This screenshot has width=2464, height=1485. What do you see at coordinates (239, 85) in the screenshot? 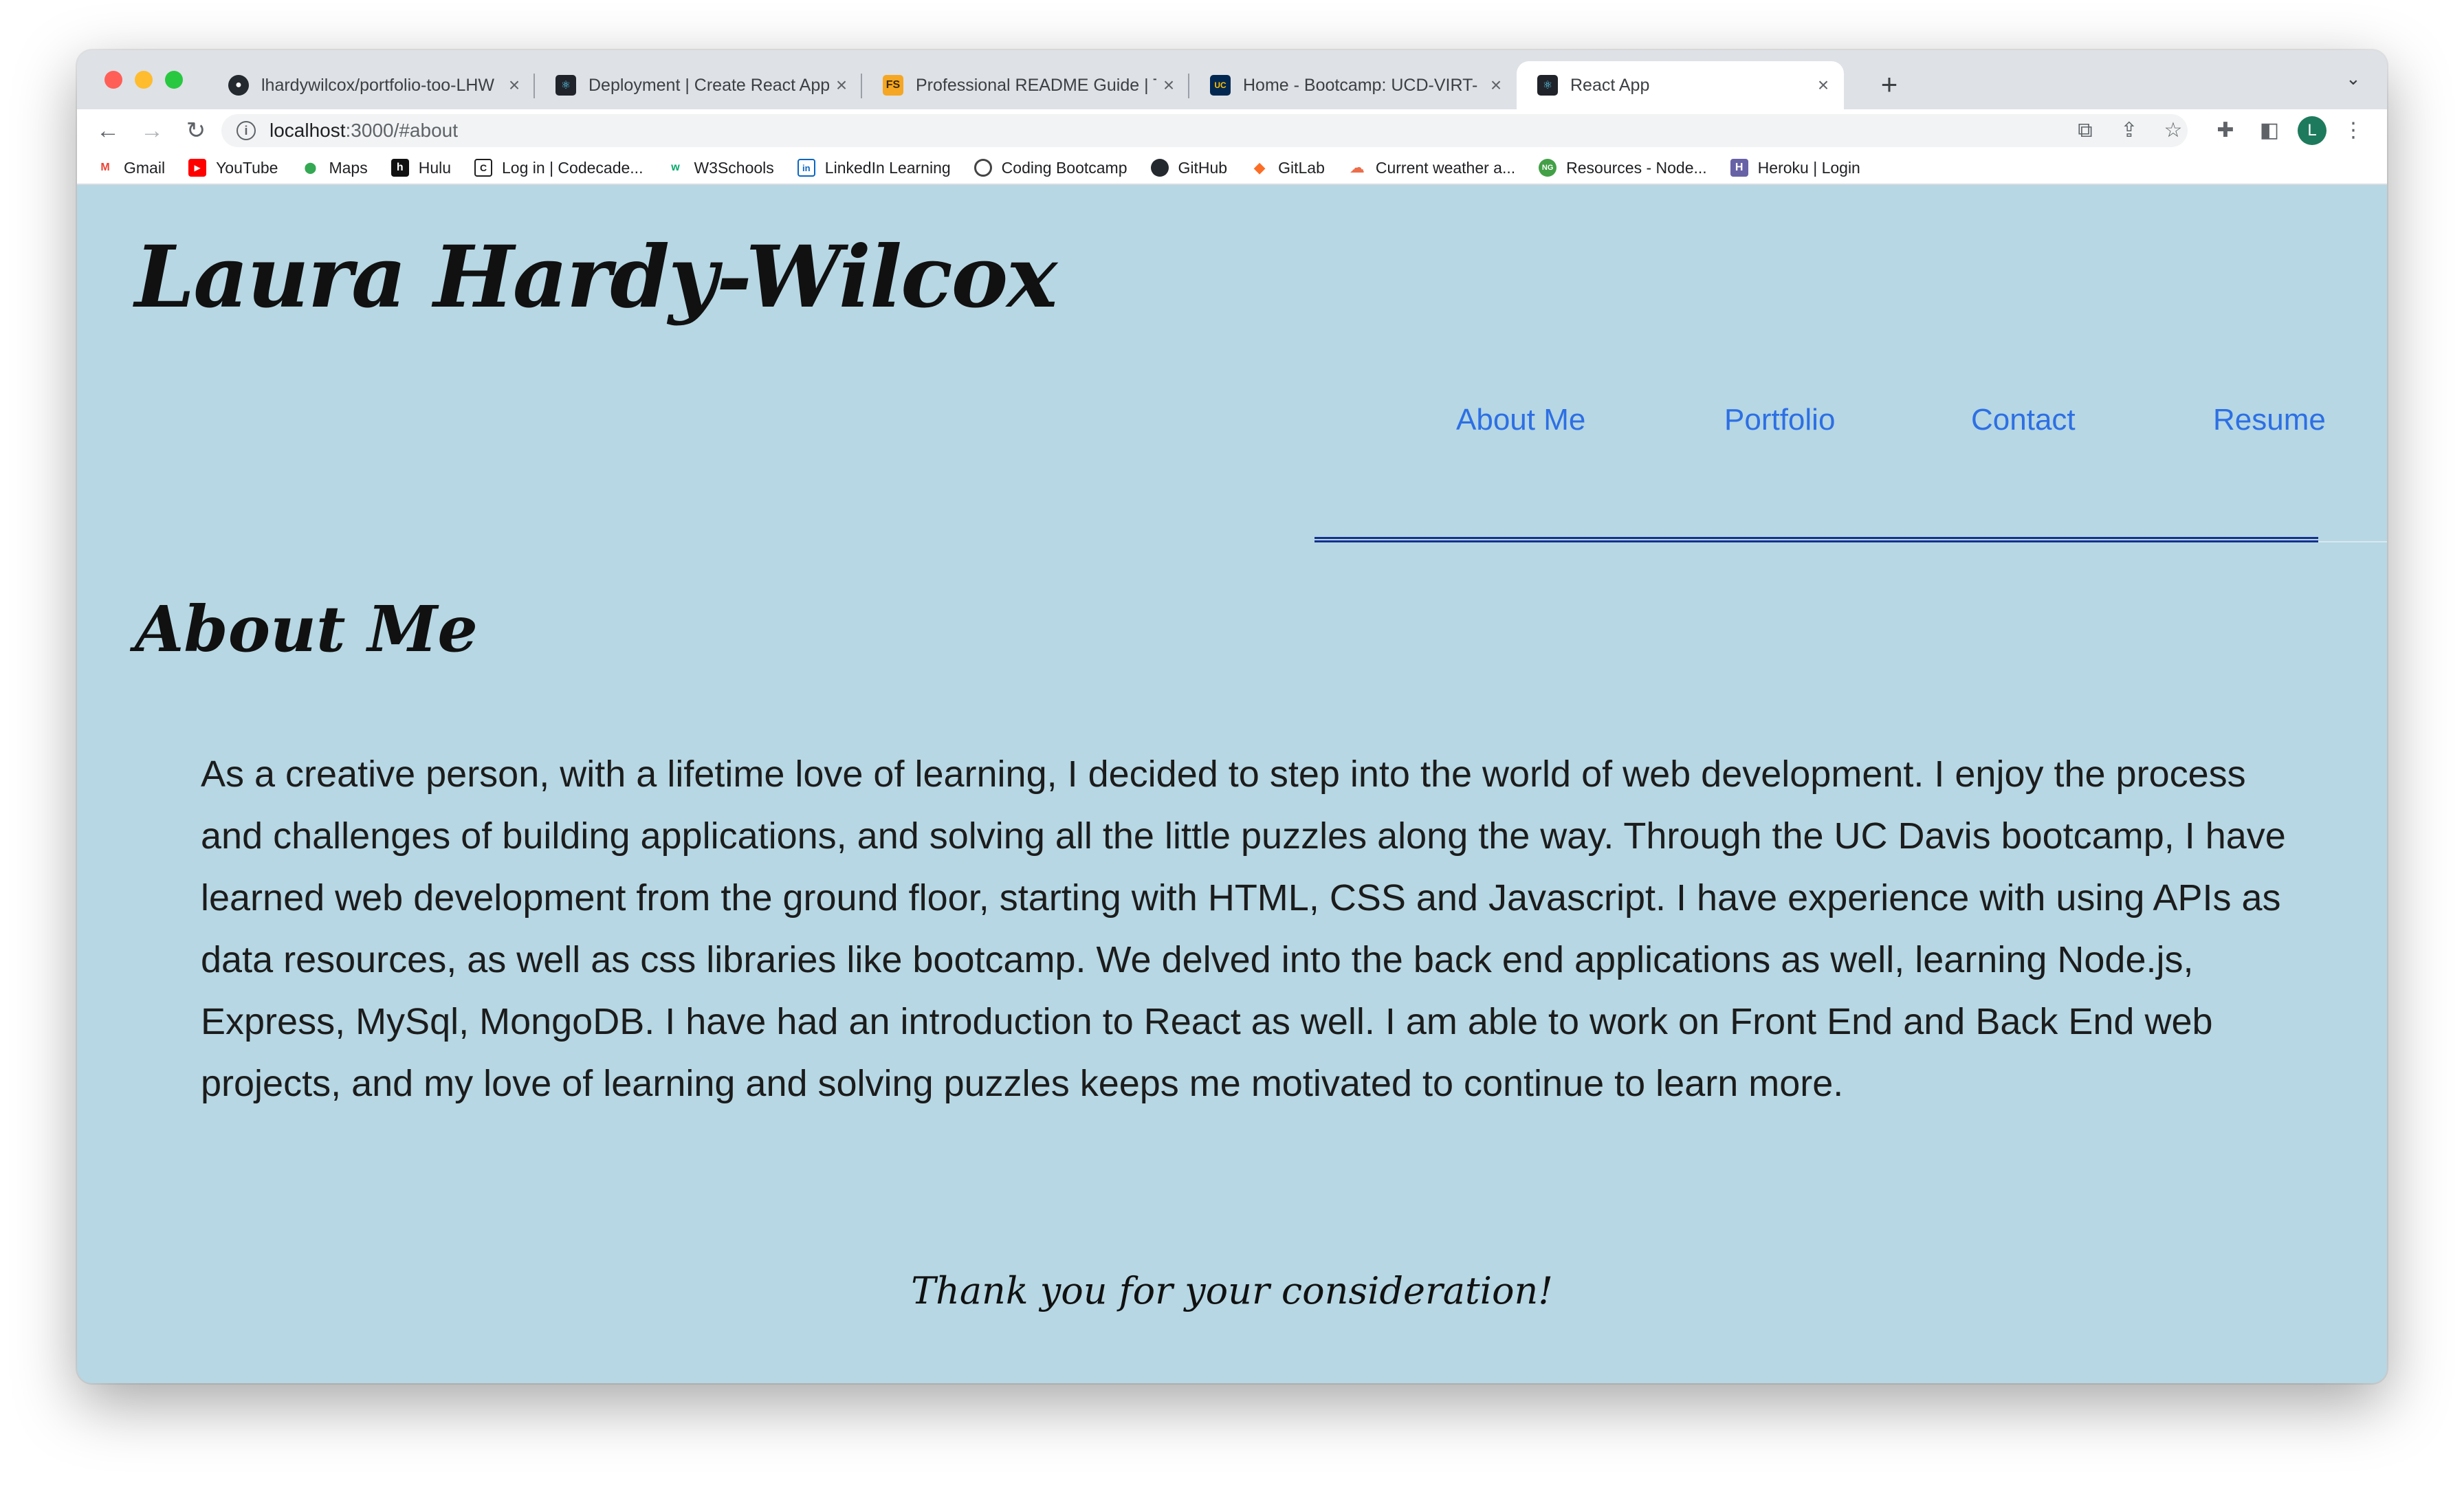
I see `github-icon: ●` at bounding box center [239, 85].